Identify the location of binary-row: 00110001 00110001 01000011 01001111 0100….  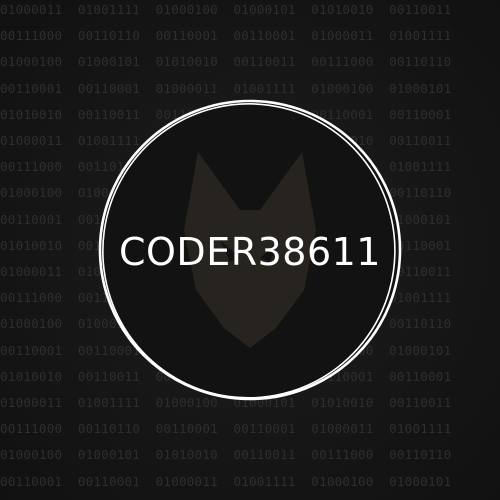
(226, 481).